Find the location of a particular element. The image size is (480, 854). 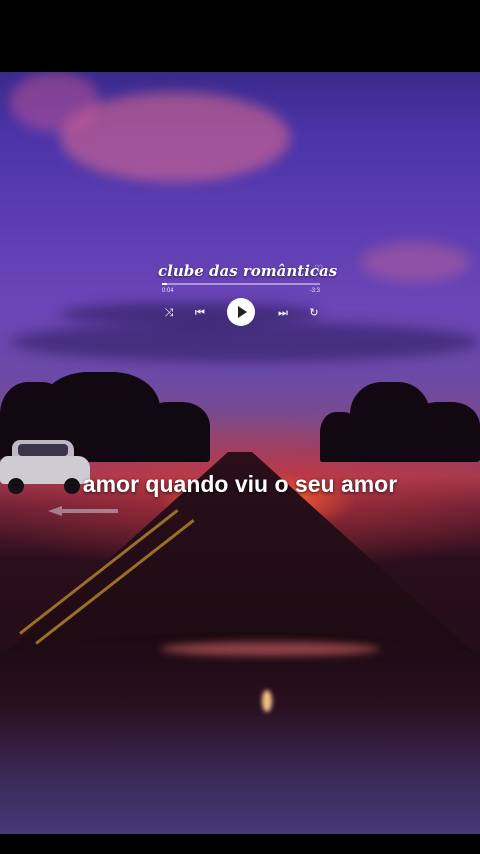

lyric-caption: amor quando viu o seu amor is located at coordinates (240, 484).